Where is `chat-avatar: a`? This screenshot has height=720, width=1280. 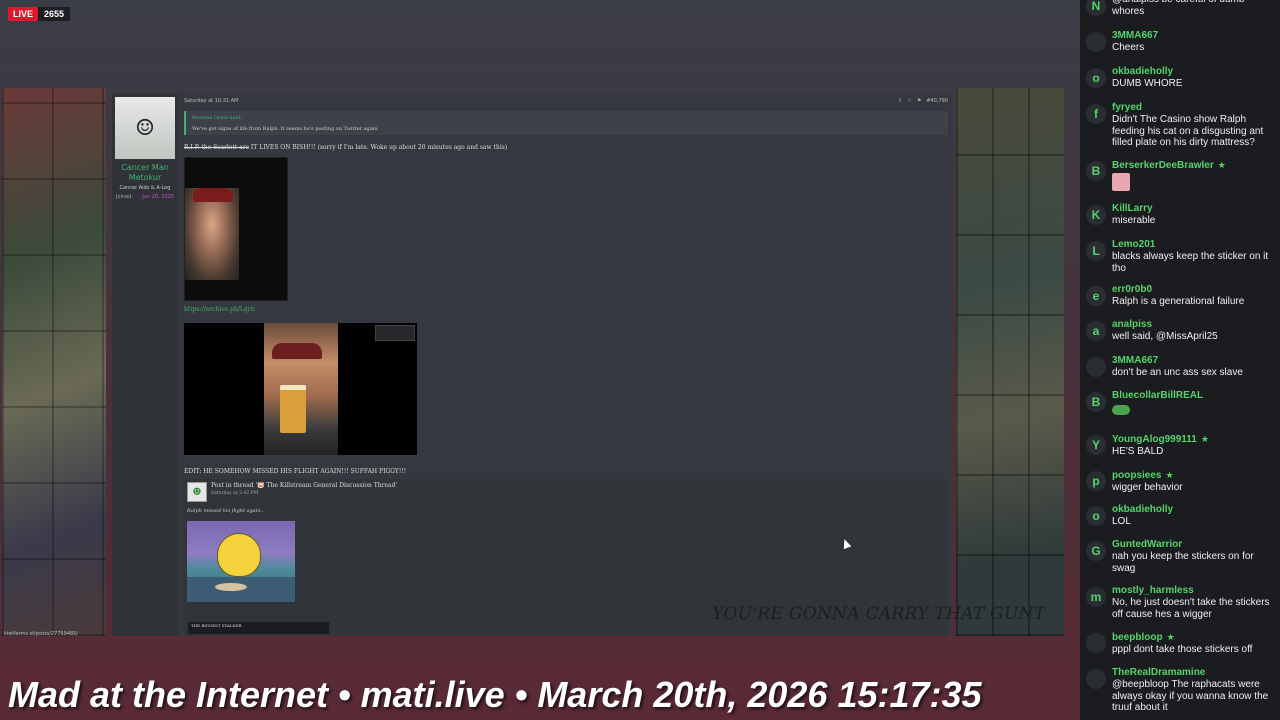 chat-avatar: a is located at coordinates (1096, 331).